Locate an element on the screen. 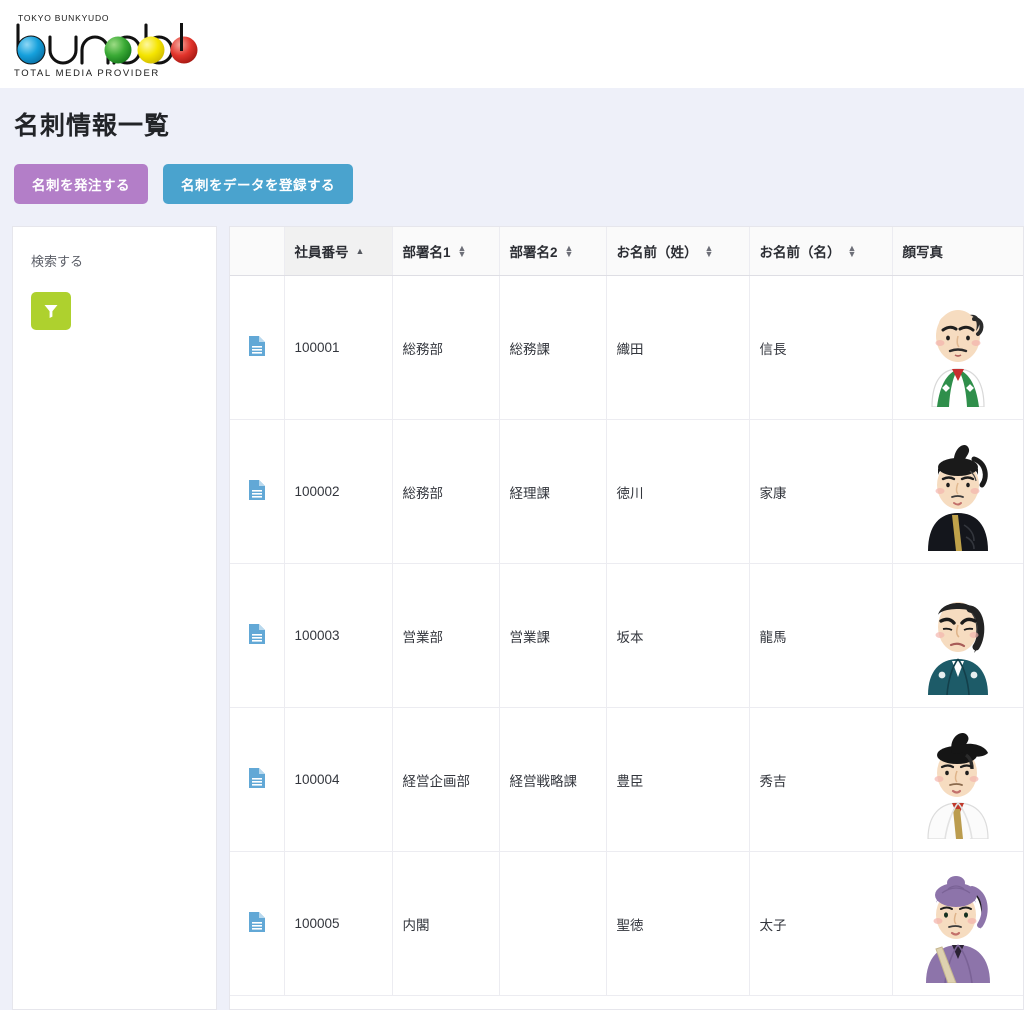 Image resolution: width=1024 pixels, height=1010 pixels. column-header-last-name: お名前（姓） ▲ ▼ is located at coordinates (678, 251).